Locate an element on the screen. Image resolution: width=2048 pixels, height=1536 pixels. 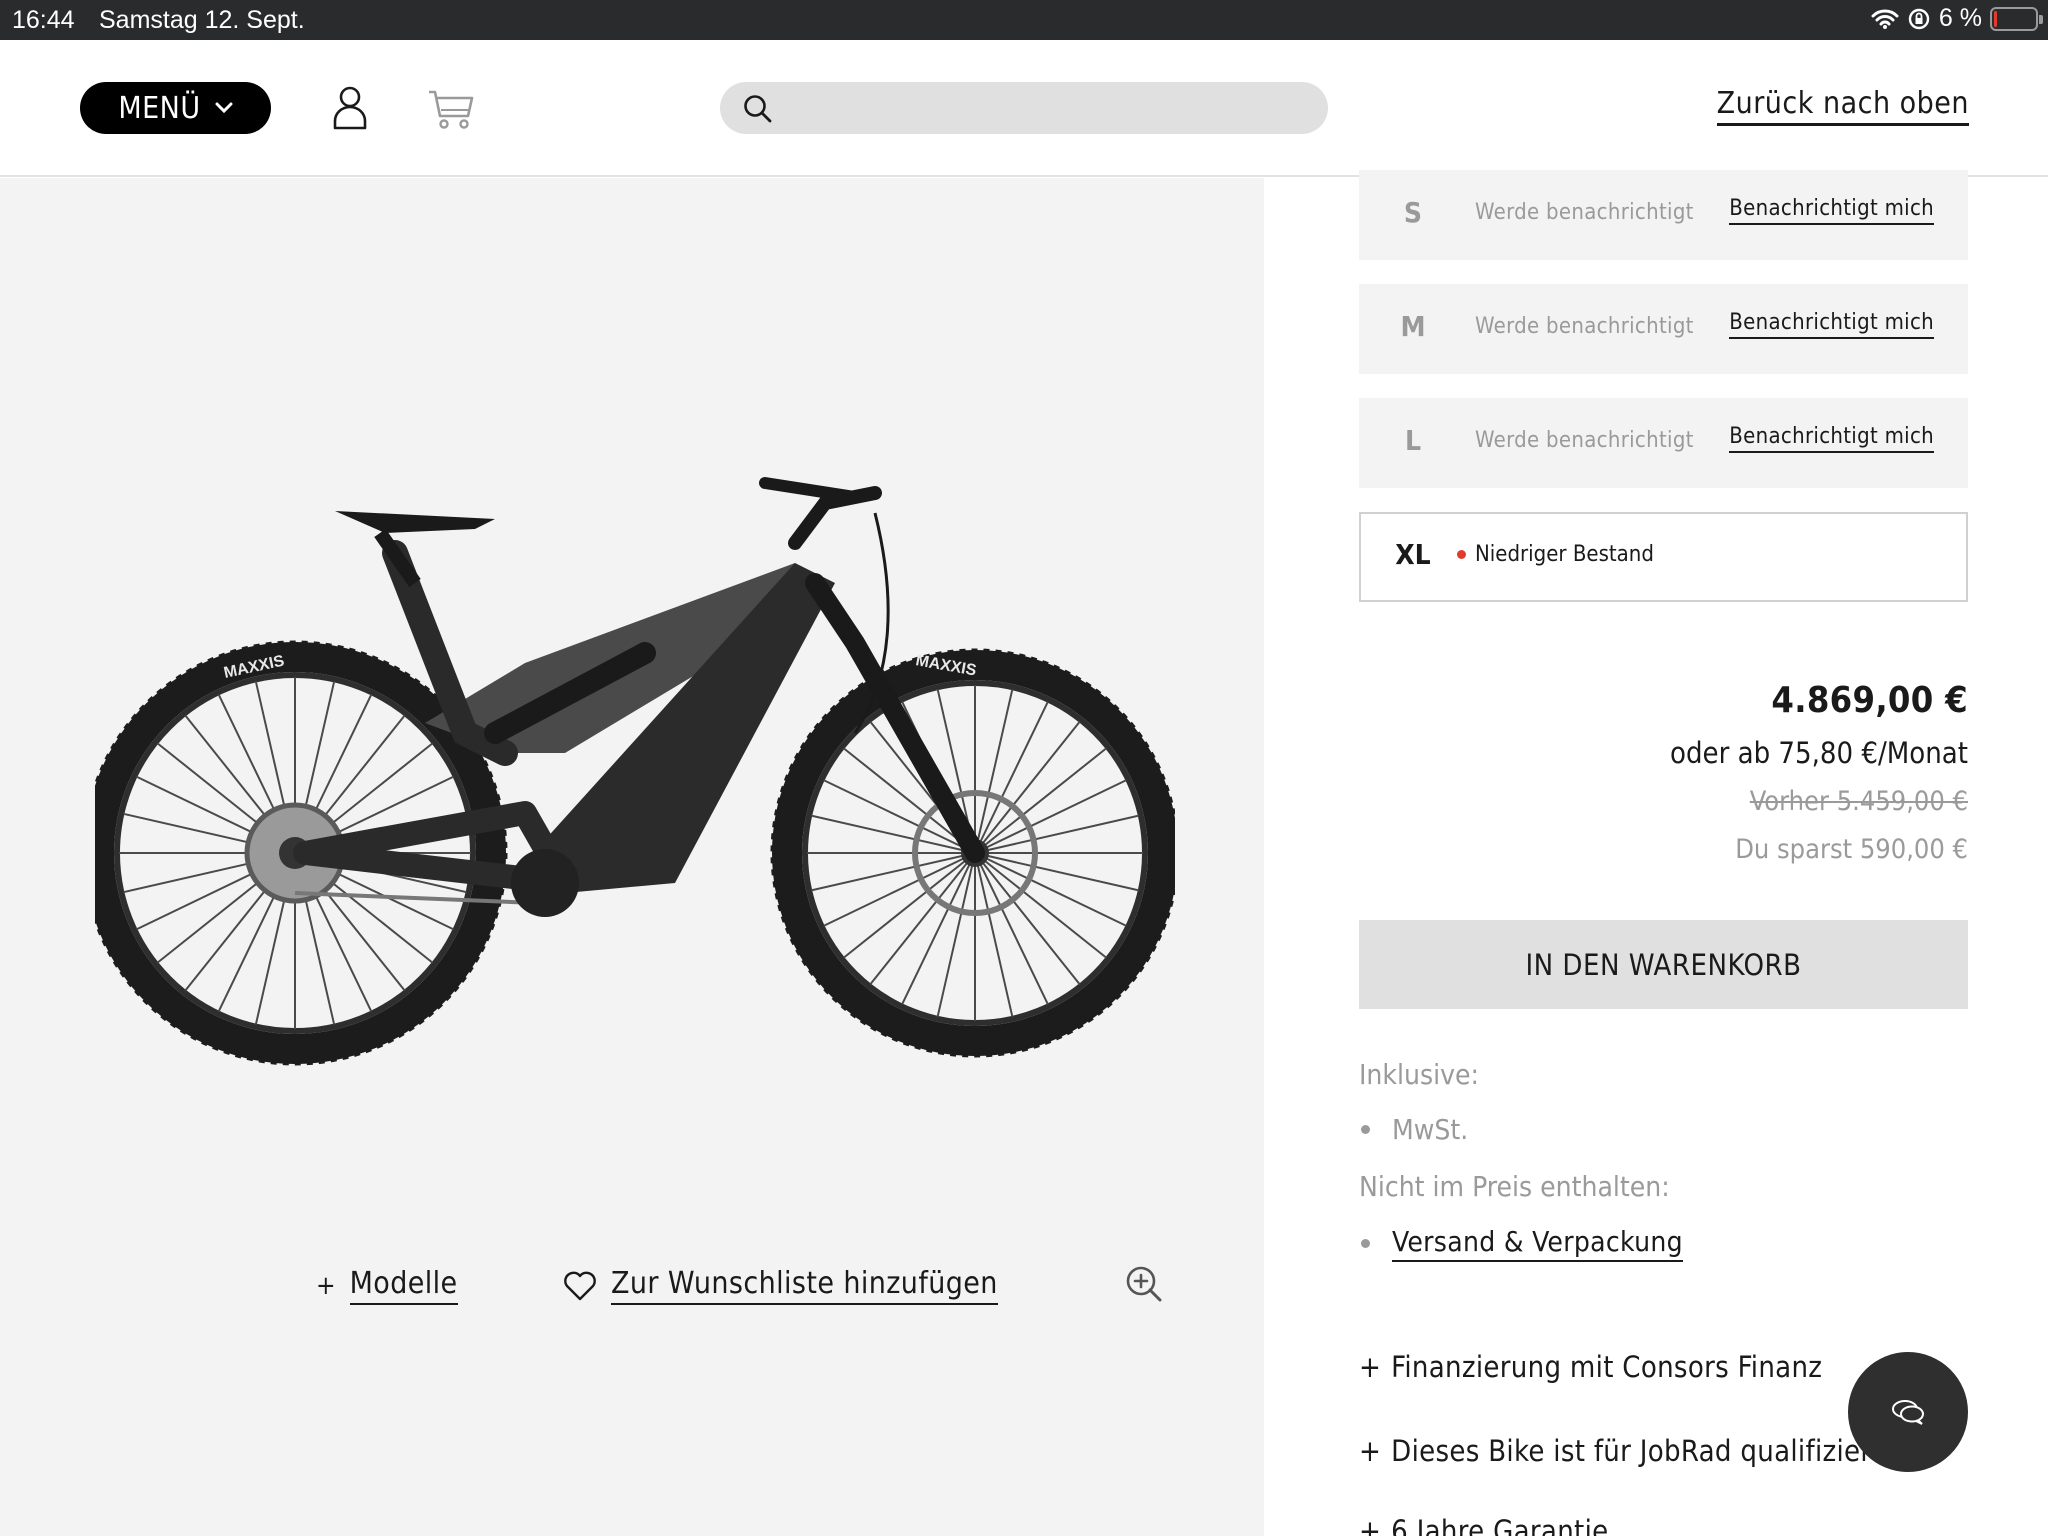
add-to-cart-button: IN DEN WARENKORB is located at coordinates (1663, 964).